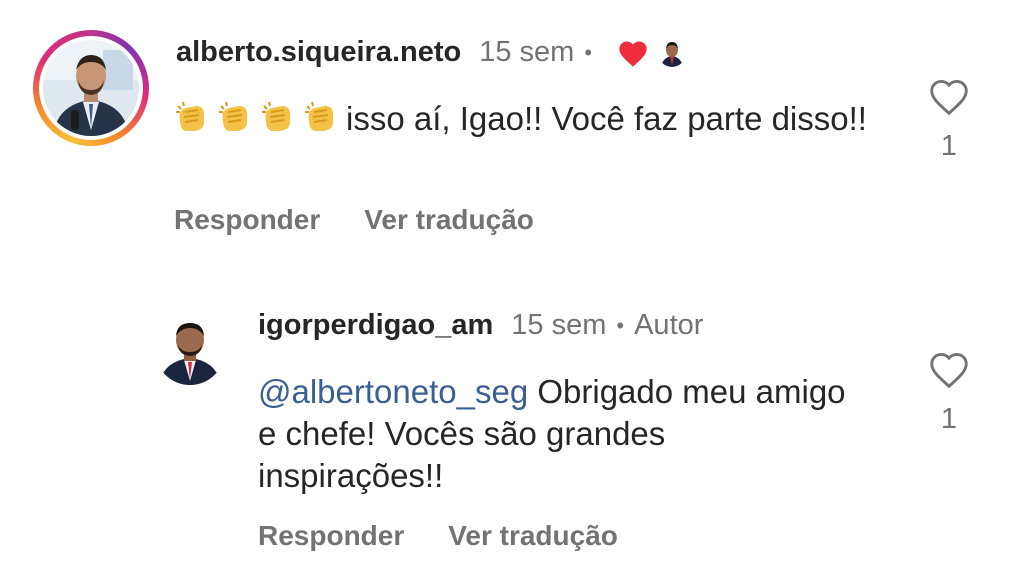 The image size is (1024, 580). What do you see at coordinates (318, 52) in the screenshot?
I see `username: alberto.siqueira.neto` at bounding box center [318, 52].